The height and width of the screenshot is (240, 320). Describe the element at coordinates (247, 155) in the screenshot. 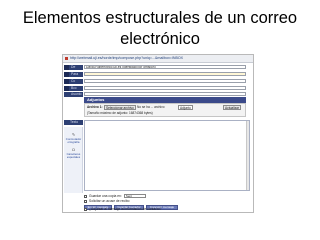

I see `editor-scrollbar` at that location.